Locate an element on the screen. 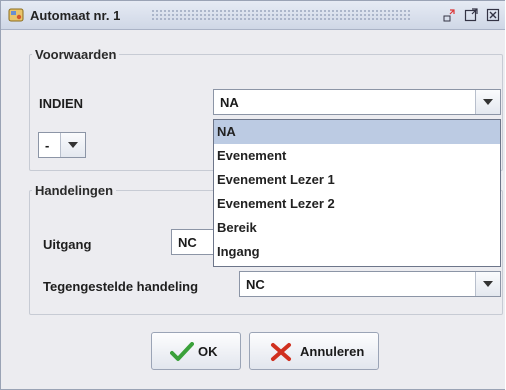  cancel-x-icon is located at coordinates (281, 353).